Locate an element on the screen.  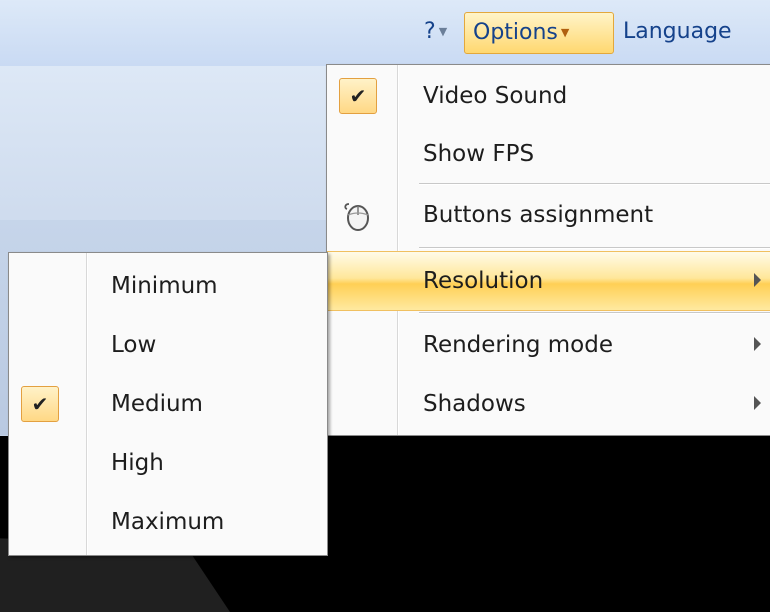
menu-item-resolution: Resolution is located at coordinates (548, 281).